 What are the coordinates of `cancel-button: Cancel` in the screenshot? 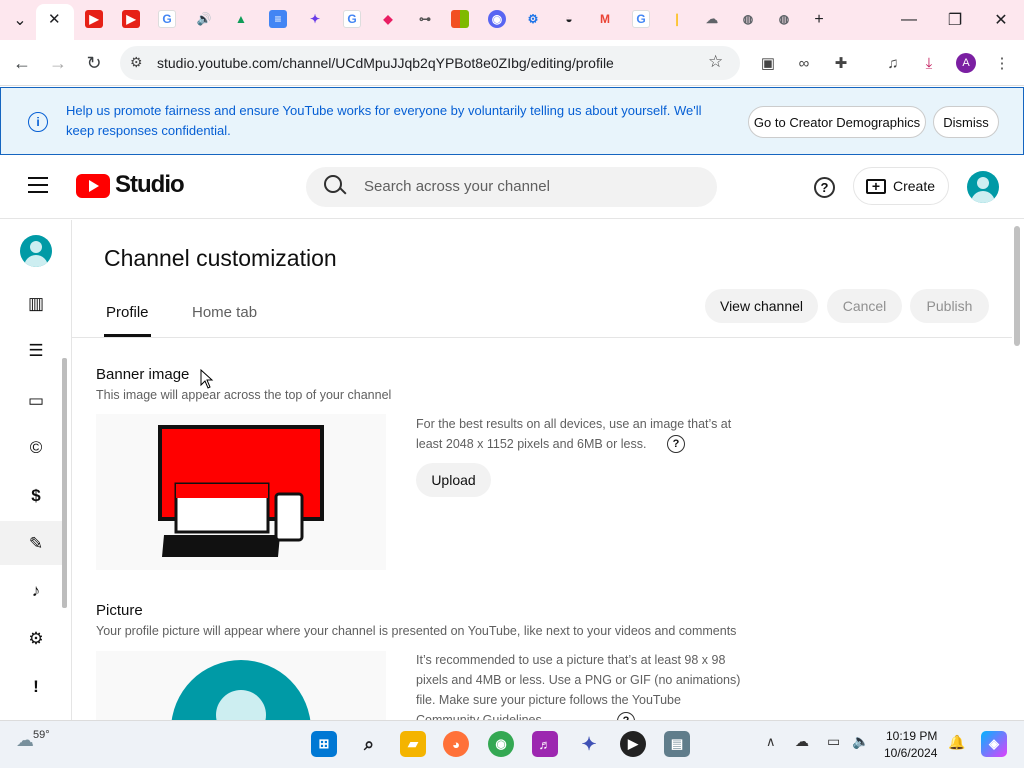 It's located at (864, 306).